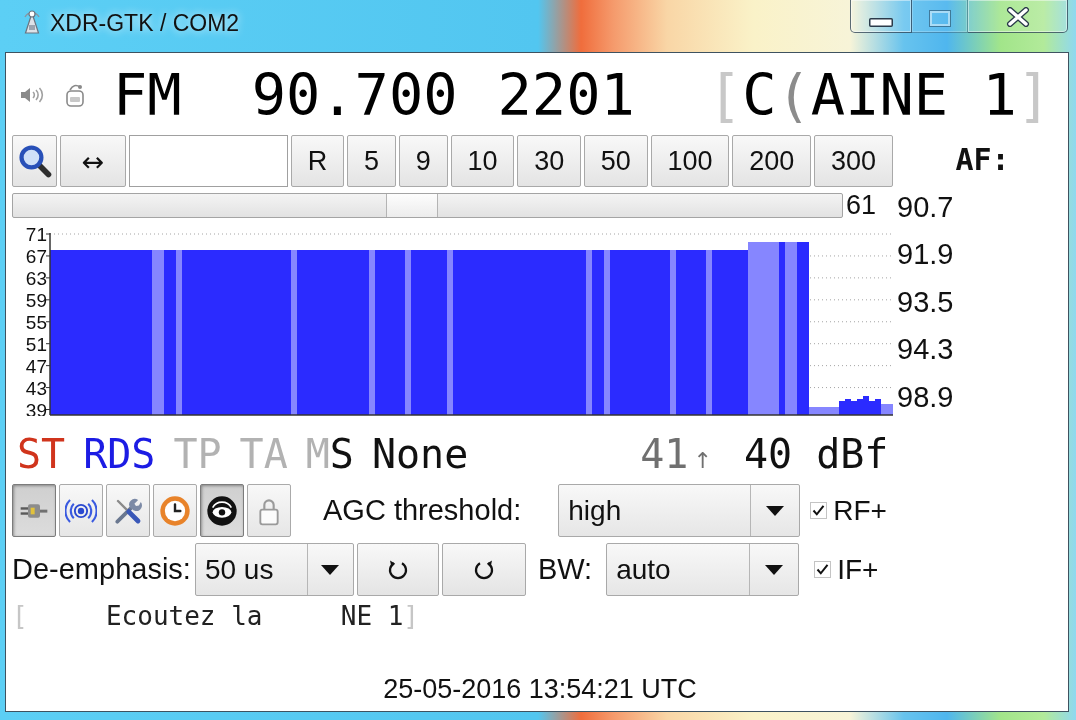  I want to click on ps-bracket: ], so click(1034, 95).